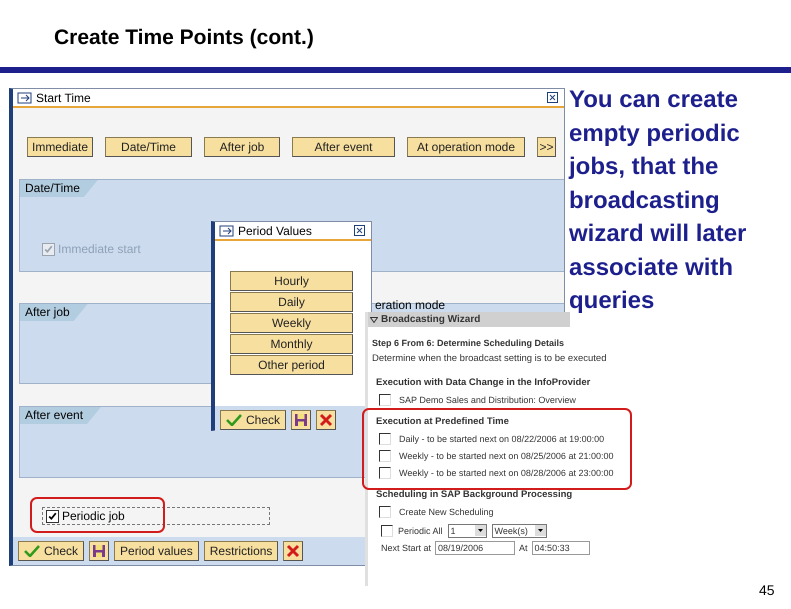 The height and width of the screenshot is (609, 791). I want to click on period-button: Monthly, so click(291, 344).